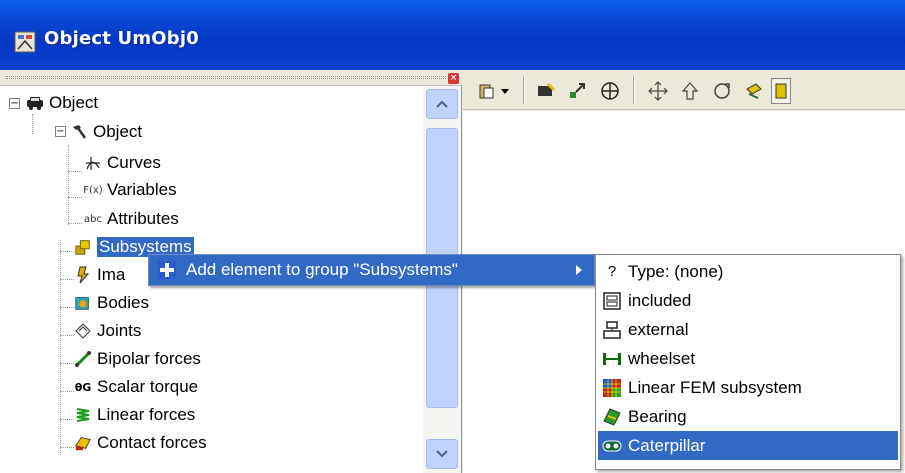 The width and height of the screenshot is (905, 473). I want to click on tree-item-scalar-torque: θG Scalar torque, so click(136, 387).